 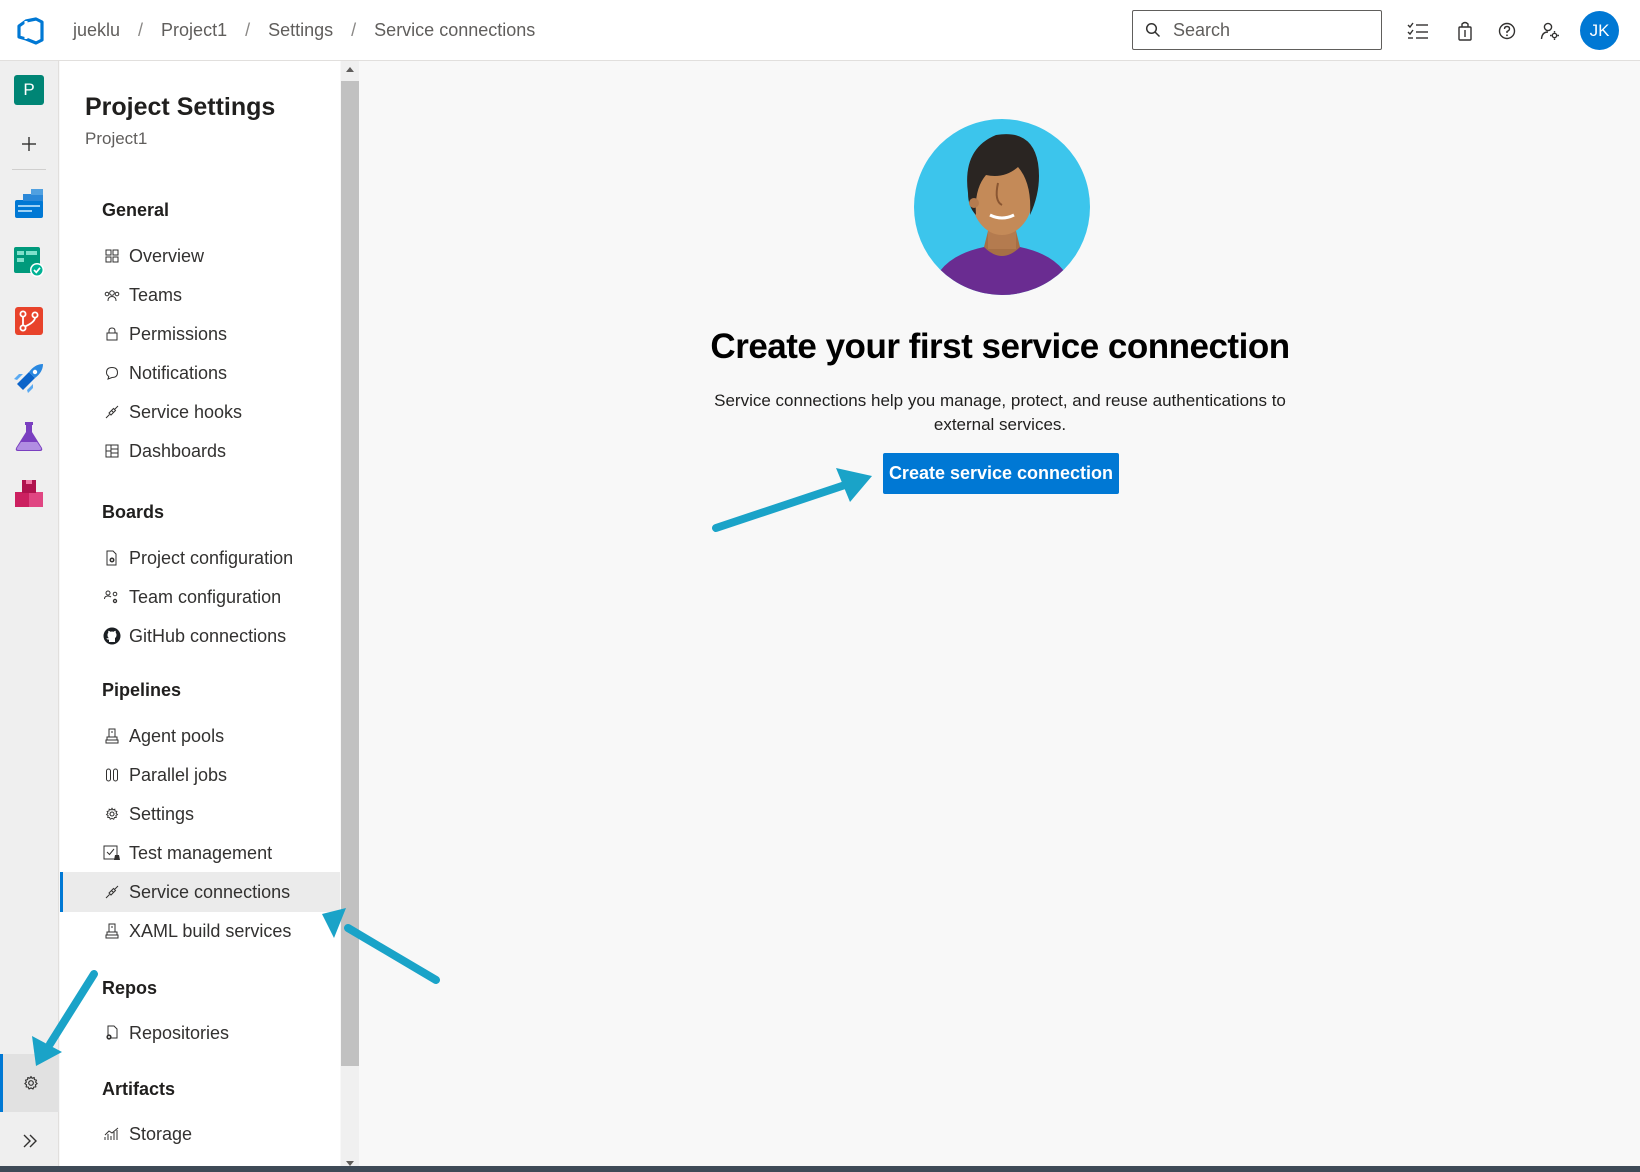 What do you see at coordinates (454, 30) in the screenshot?
I see `breadcrumb-current: Service connections` at bounding box center [454, 30].